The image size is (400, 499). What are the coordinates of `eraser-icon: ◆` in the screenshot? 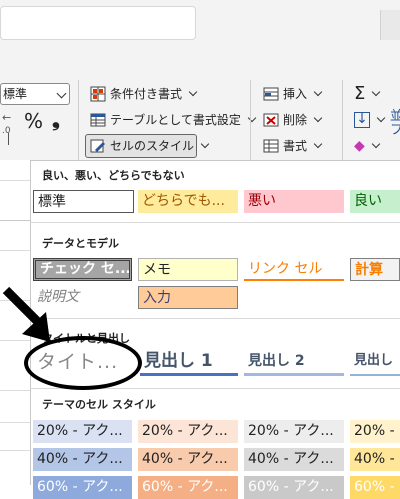 It's located at (359, 146).